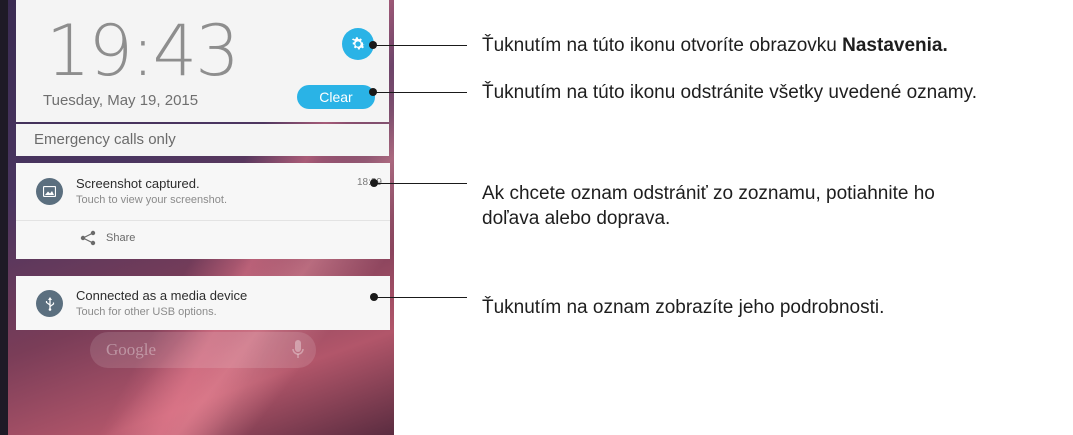  I want to click on notification-title: Screenshot captured., so click(138, 183).